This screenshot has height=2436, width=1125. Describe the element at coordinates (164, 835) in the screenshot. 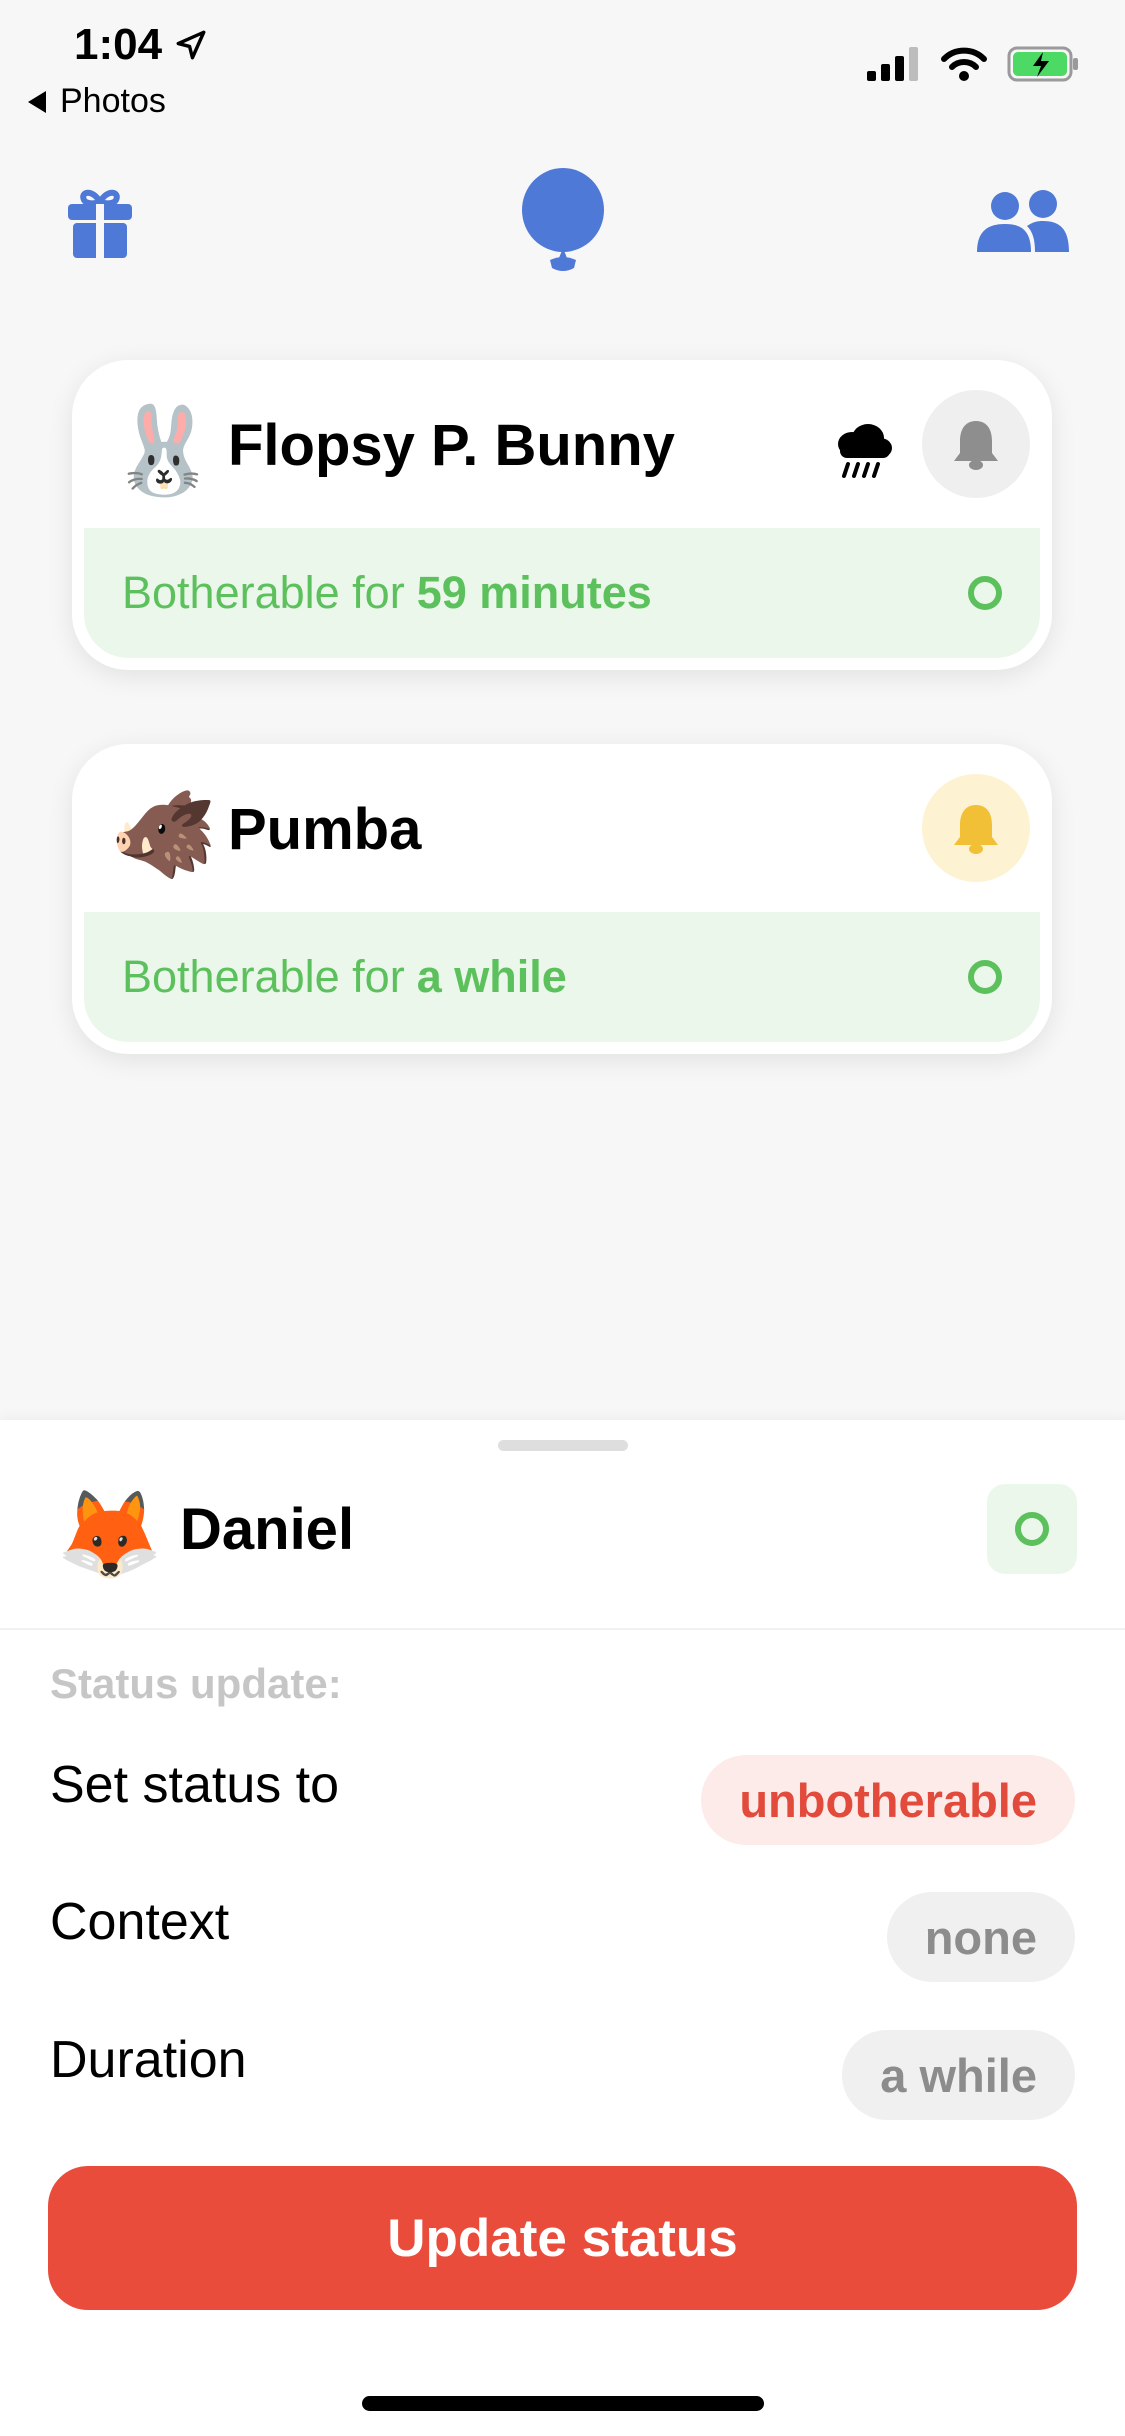

I see `friend-avatar: 🐗` at that location.